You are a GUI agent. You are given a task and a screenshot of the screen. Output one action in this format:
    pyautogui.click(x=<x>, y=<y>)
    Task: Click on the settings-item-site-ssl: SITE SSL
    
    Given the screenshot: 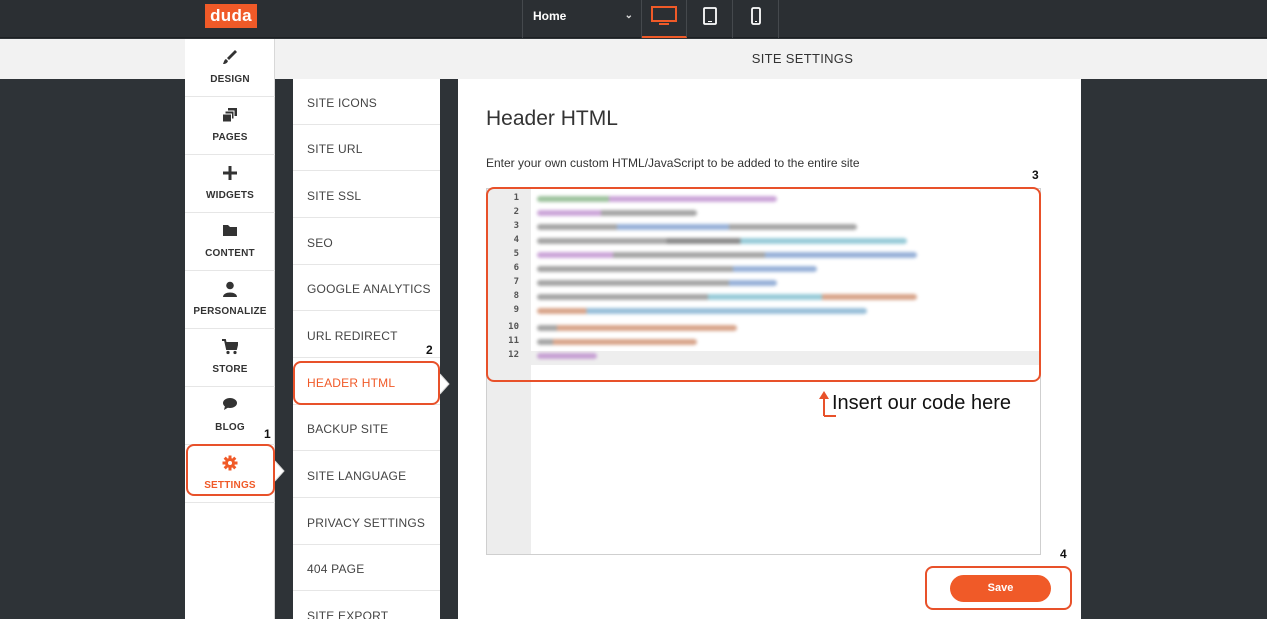 What is the action you would take?
    pyautogui.click(x=366, y=195)
    